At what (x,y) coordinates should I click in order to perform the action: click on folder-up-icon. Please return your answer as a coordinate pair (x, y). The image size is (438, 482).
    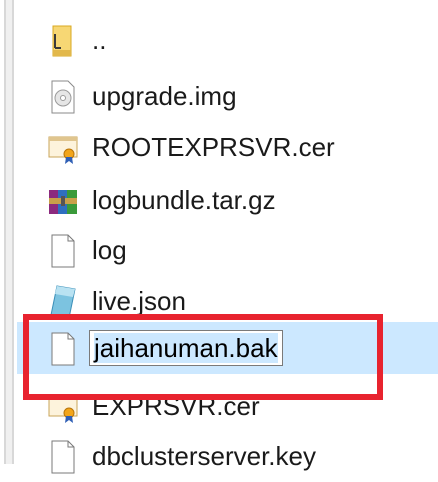
    Looking at the image, I should click on (63, 41).